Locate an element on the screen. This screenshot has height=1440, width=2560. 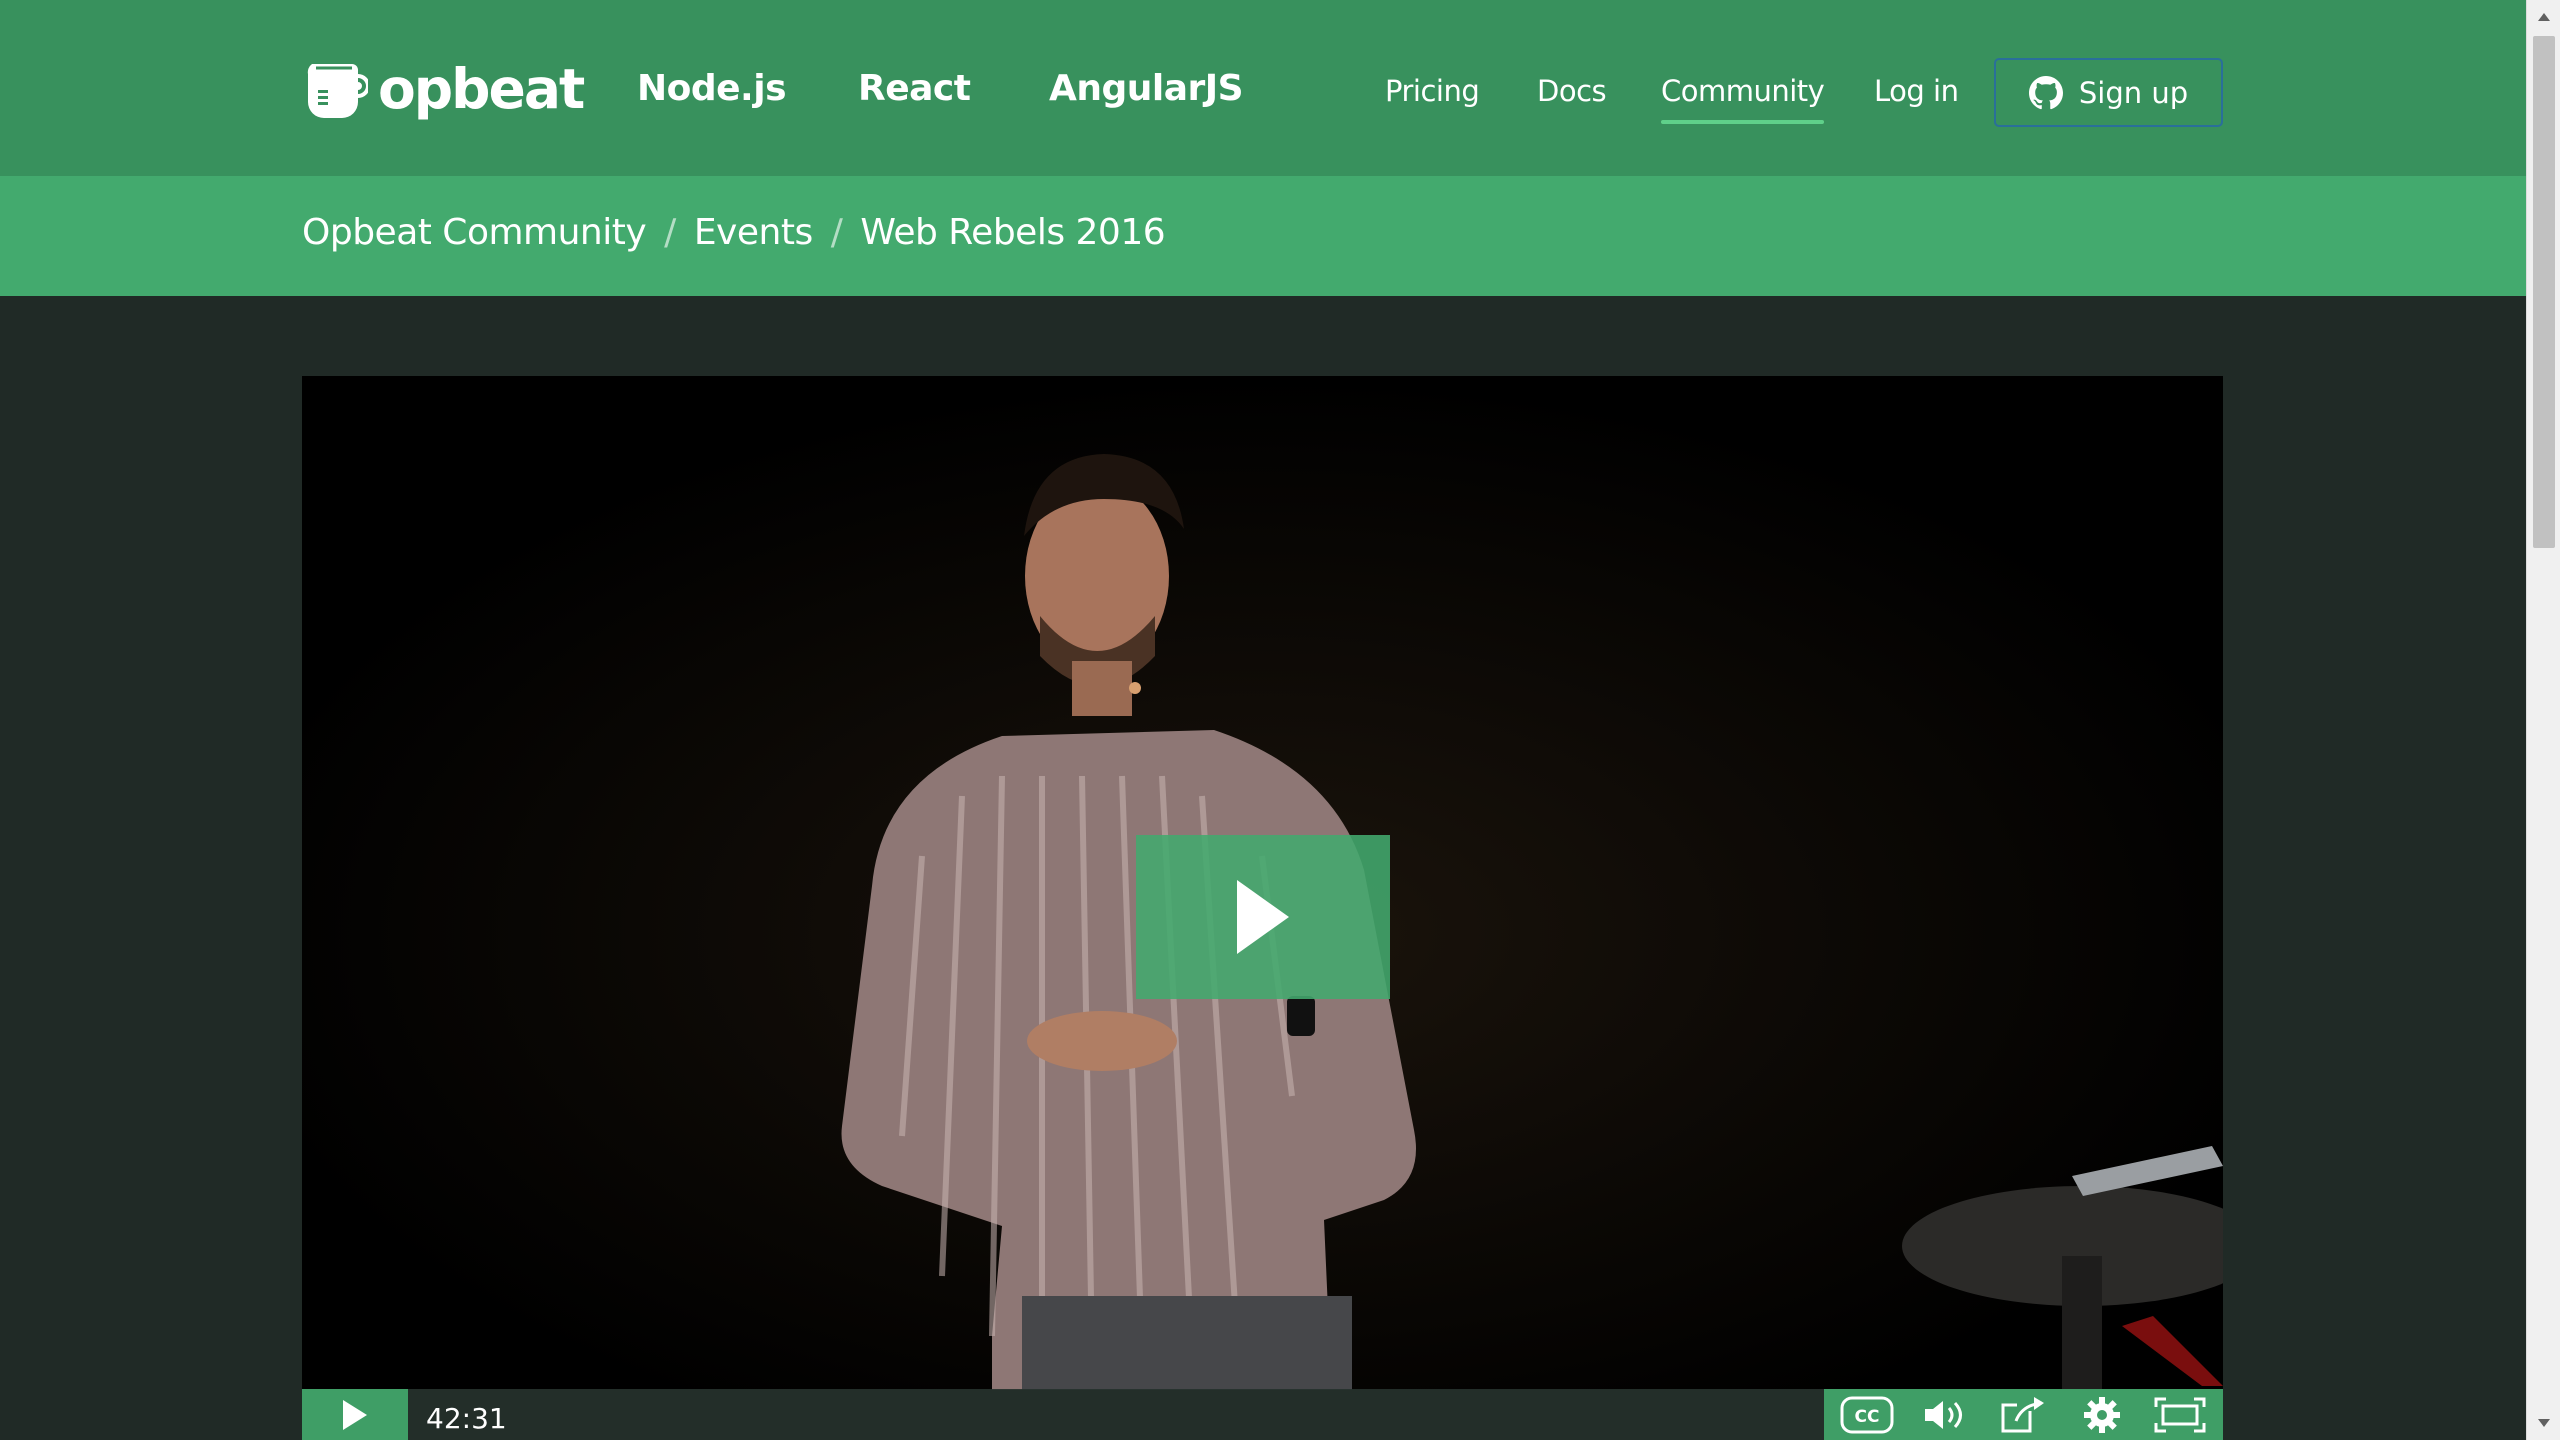
scroll-down-arrow is located at coordinates (2543, 1423).